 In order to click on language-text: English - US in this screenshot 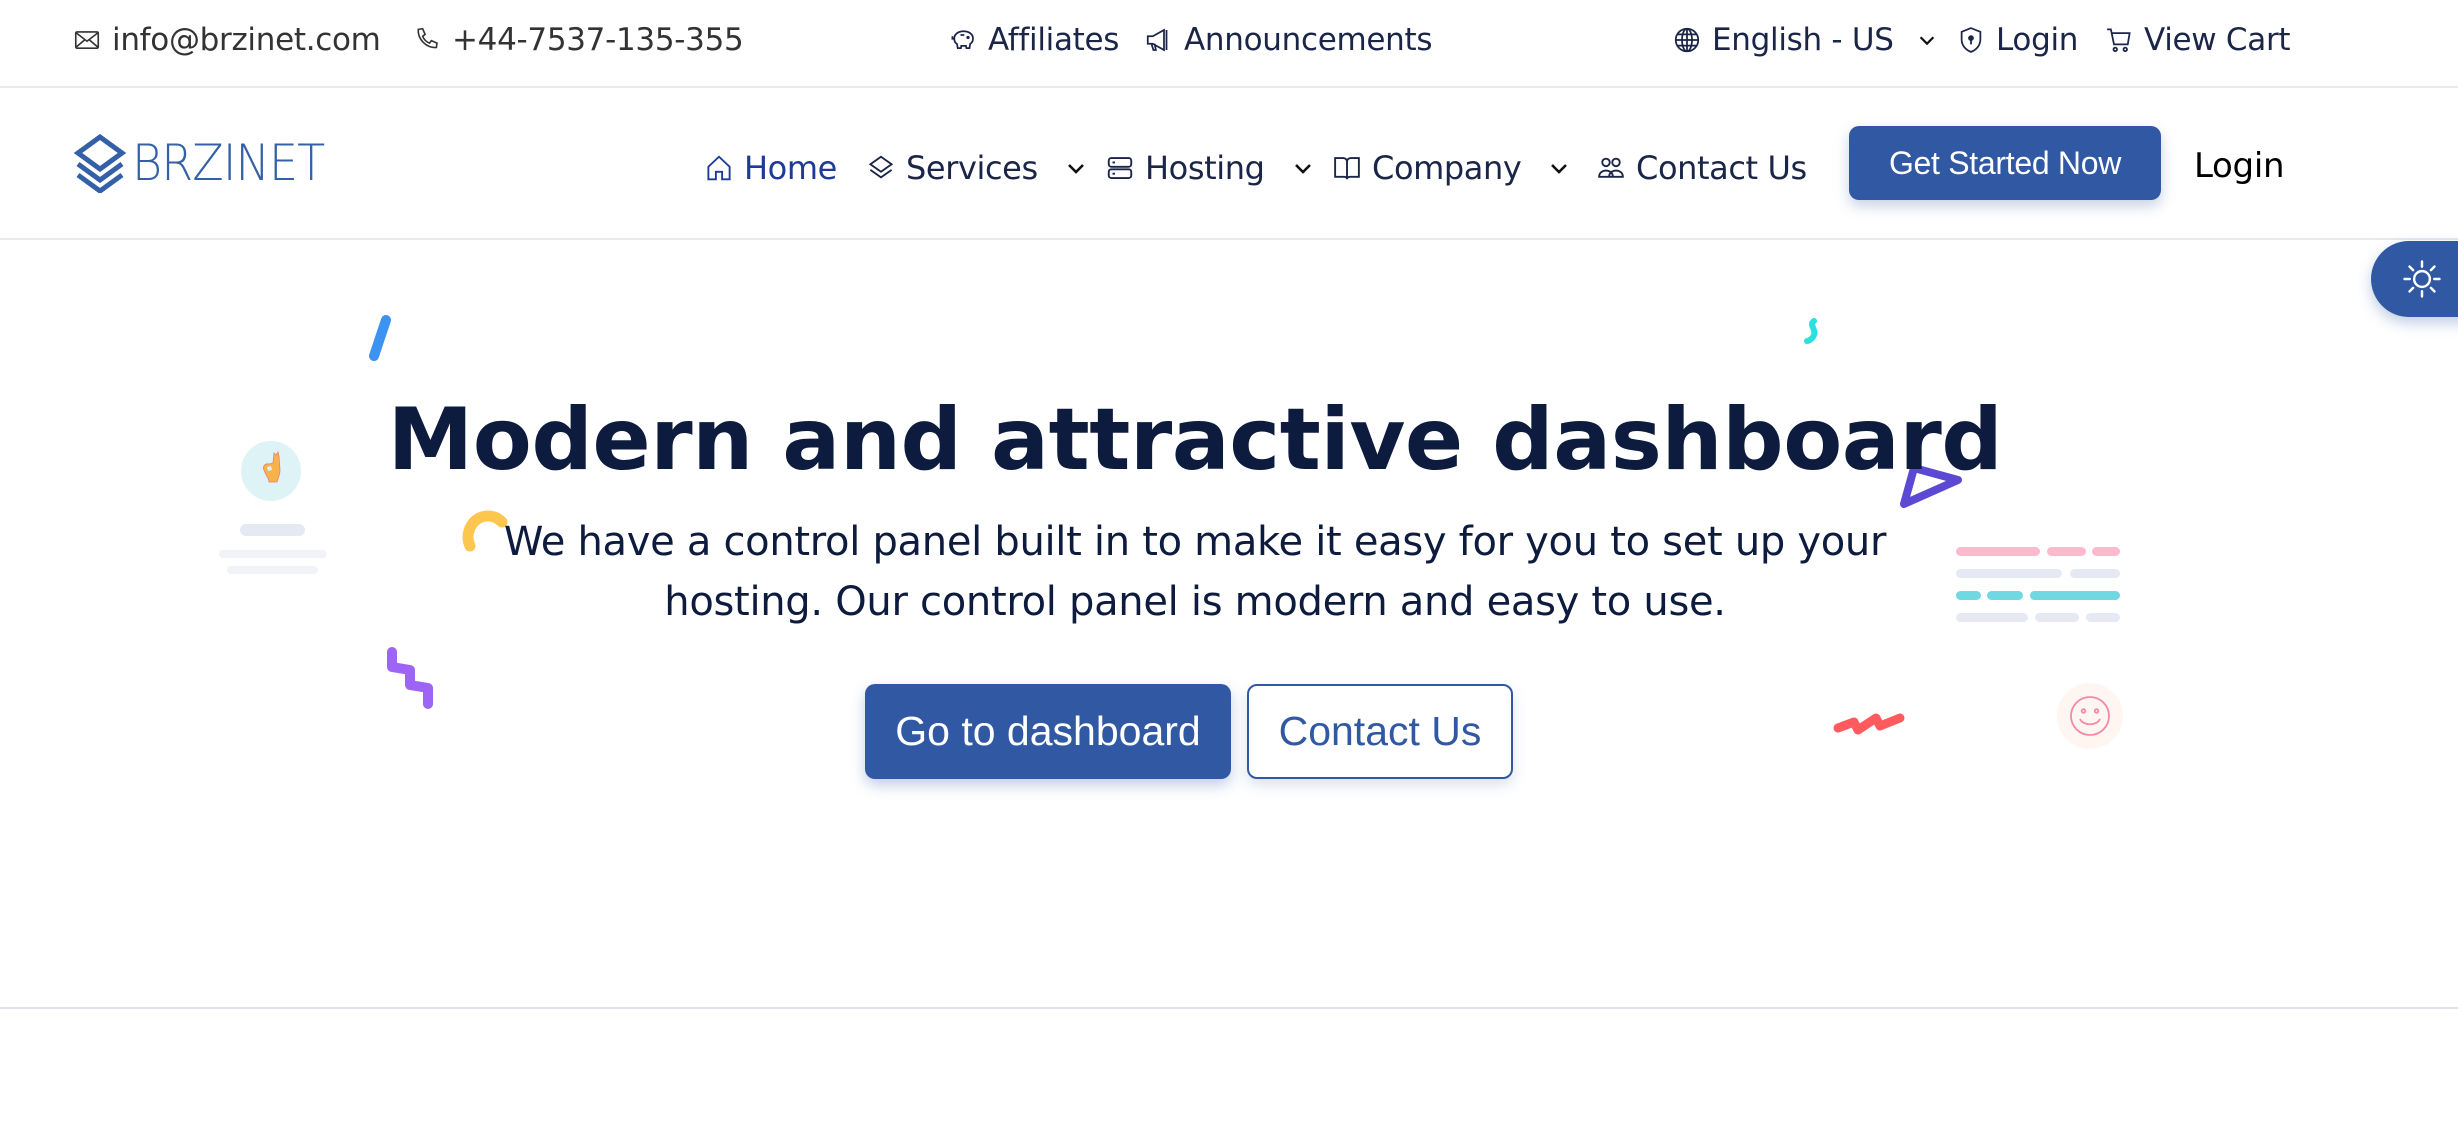, I will do `click(1803, 40)`.